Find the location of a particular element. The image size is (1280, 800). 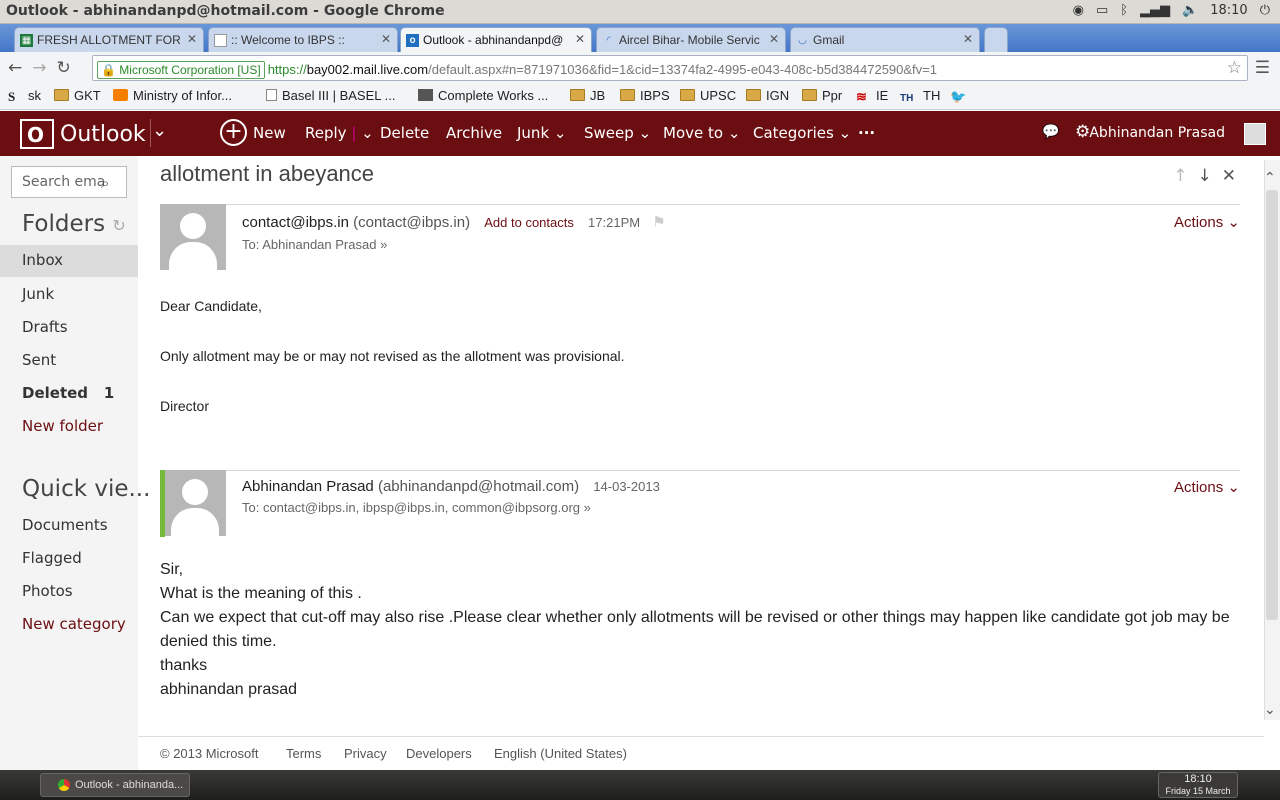

add-to-contacts-link: Add to contacts is located at coordinates (529, 222).